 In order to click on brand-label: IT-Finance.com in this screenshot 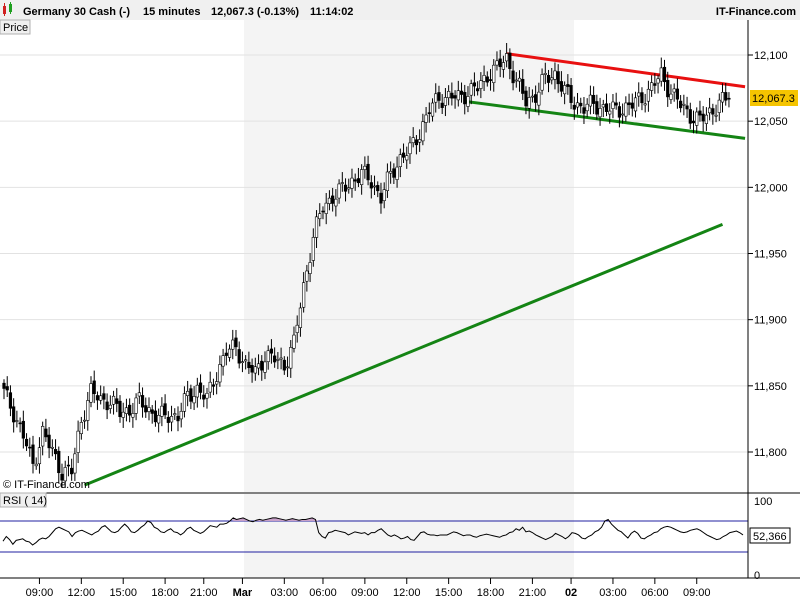, I will do `click(756, 12)`.